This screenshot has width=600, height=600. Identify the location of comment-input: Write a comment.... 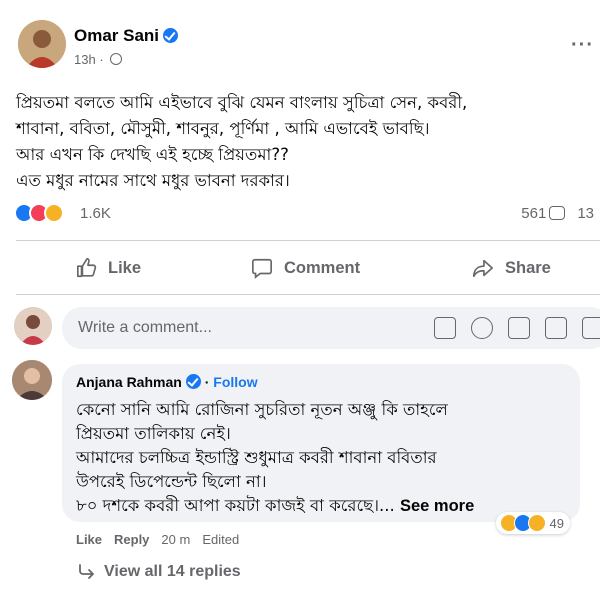
(331, 328).